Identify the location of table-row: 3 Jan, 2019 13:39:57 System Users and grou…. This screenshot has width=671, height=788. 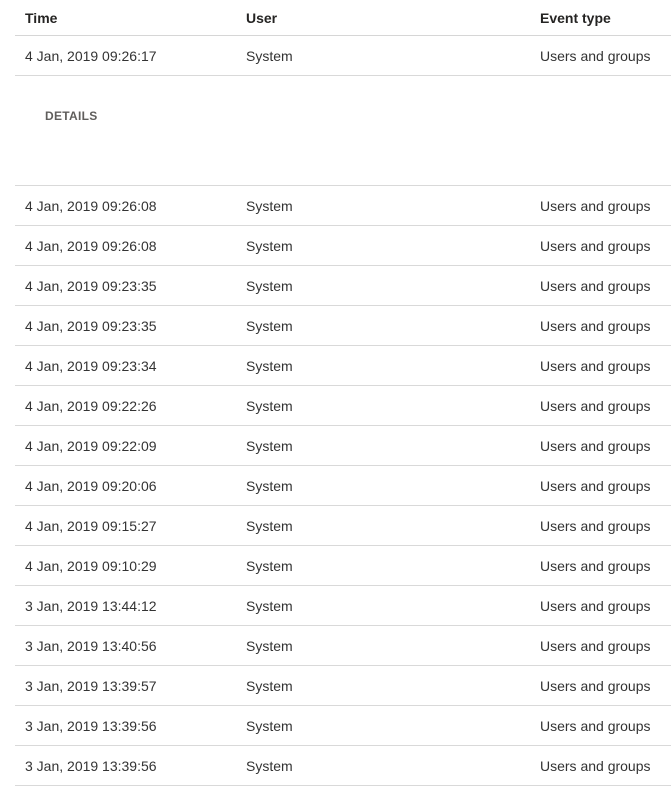
(343, 686).